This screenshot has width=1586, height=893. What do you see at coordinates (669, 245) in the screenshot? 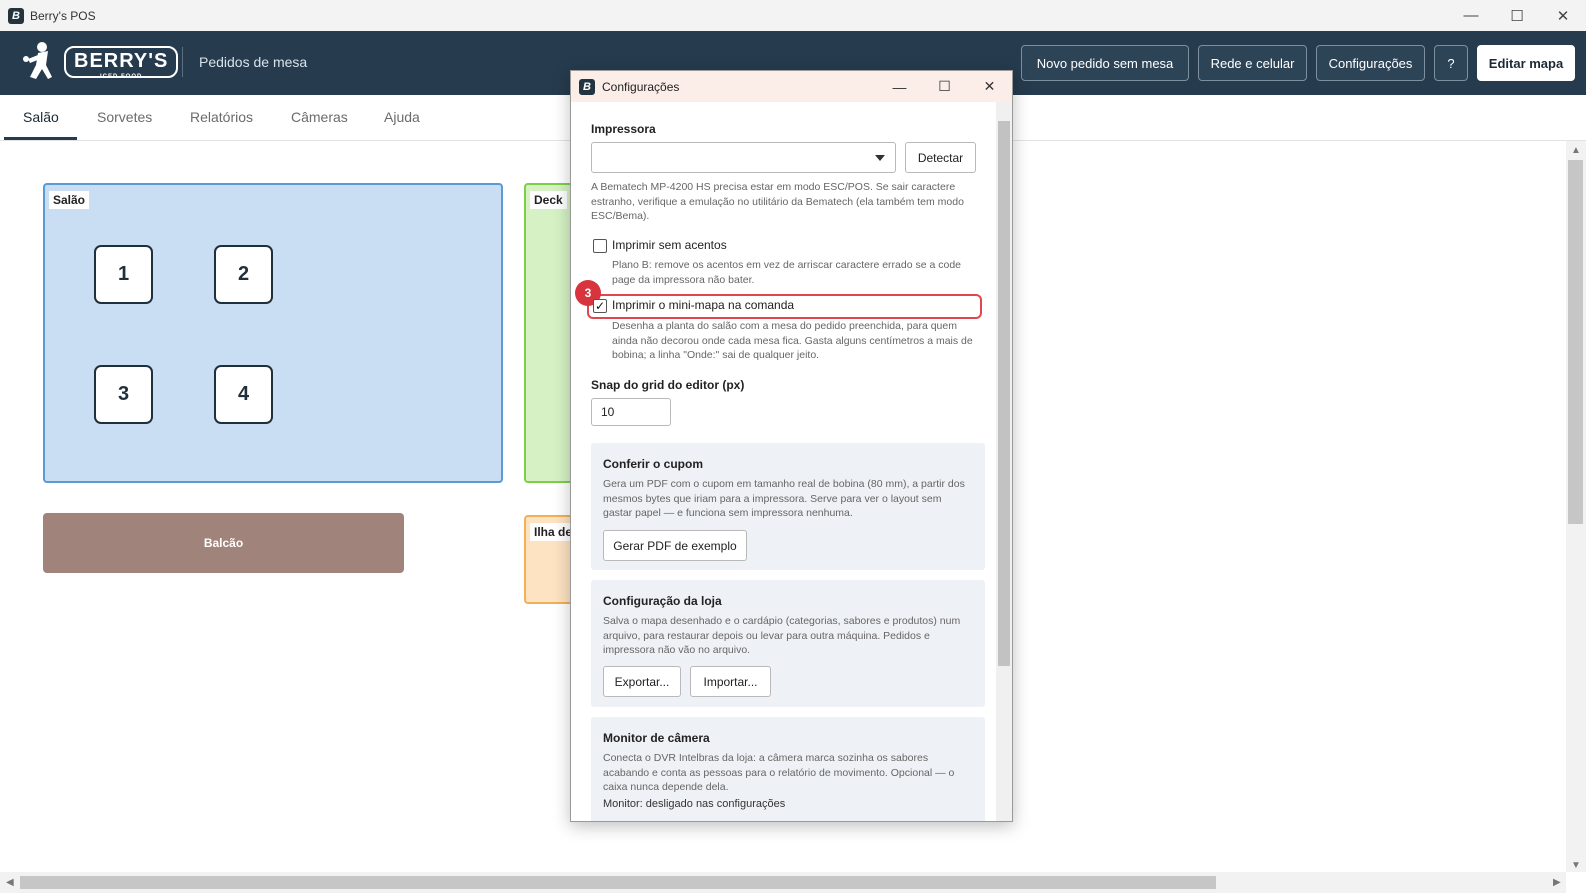
I see `no-accents-label: Imprimir sem acentos` at bounding box center [669, 245].